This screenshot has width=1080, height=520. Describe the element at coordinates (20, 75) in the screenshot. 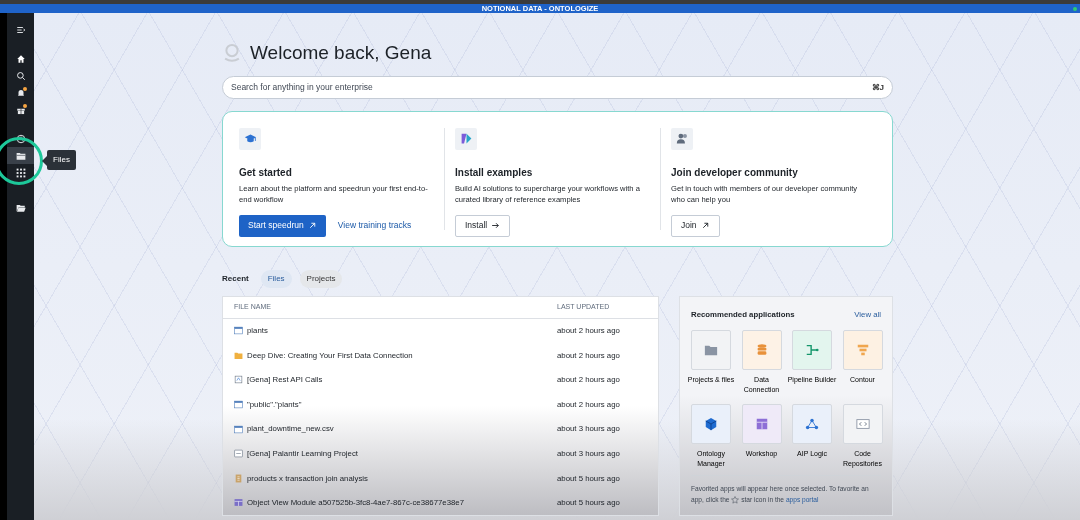

I see `search-icon` at that location.